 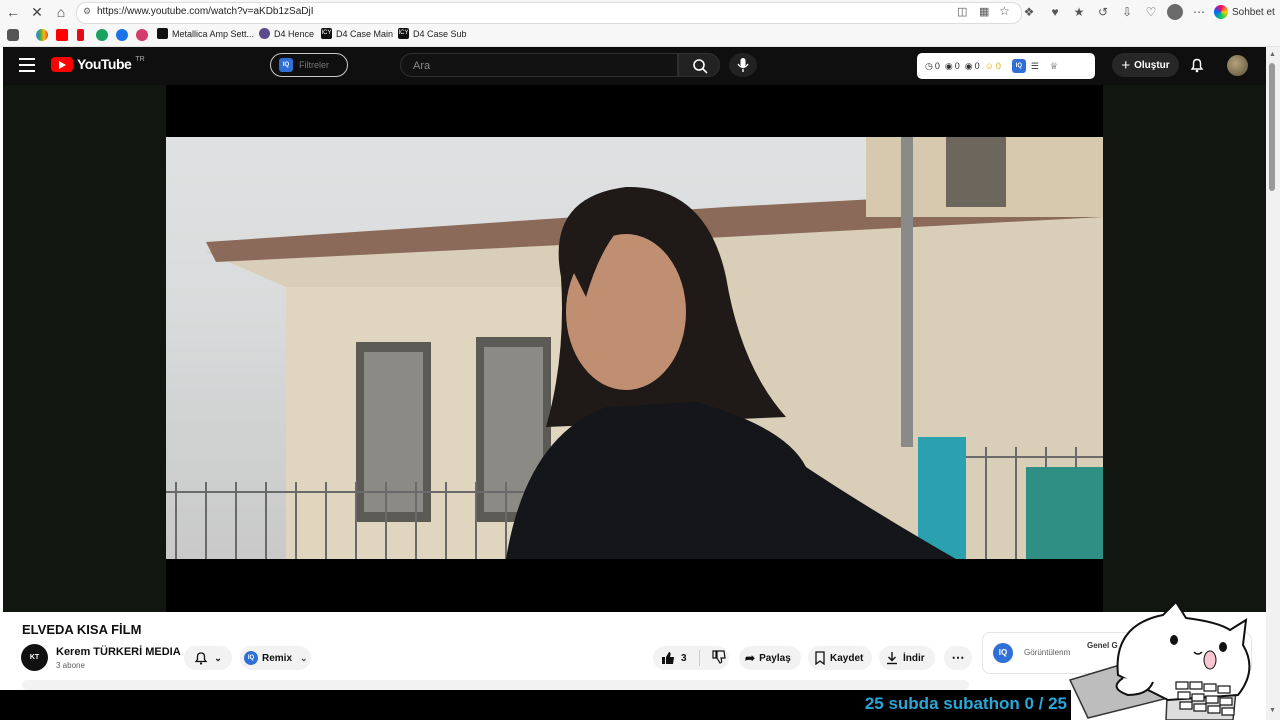 I want to click on subscriber-count: 3 abone, so click(x=70, y=665).